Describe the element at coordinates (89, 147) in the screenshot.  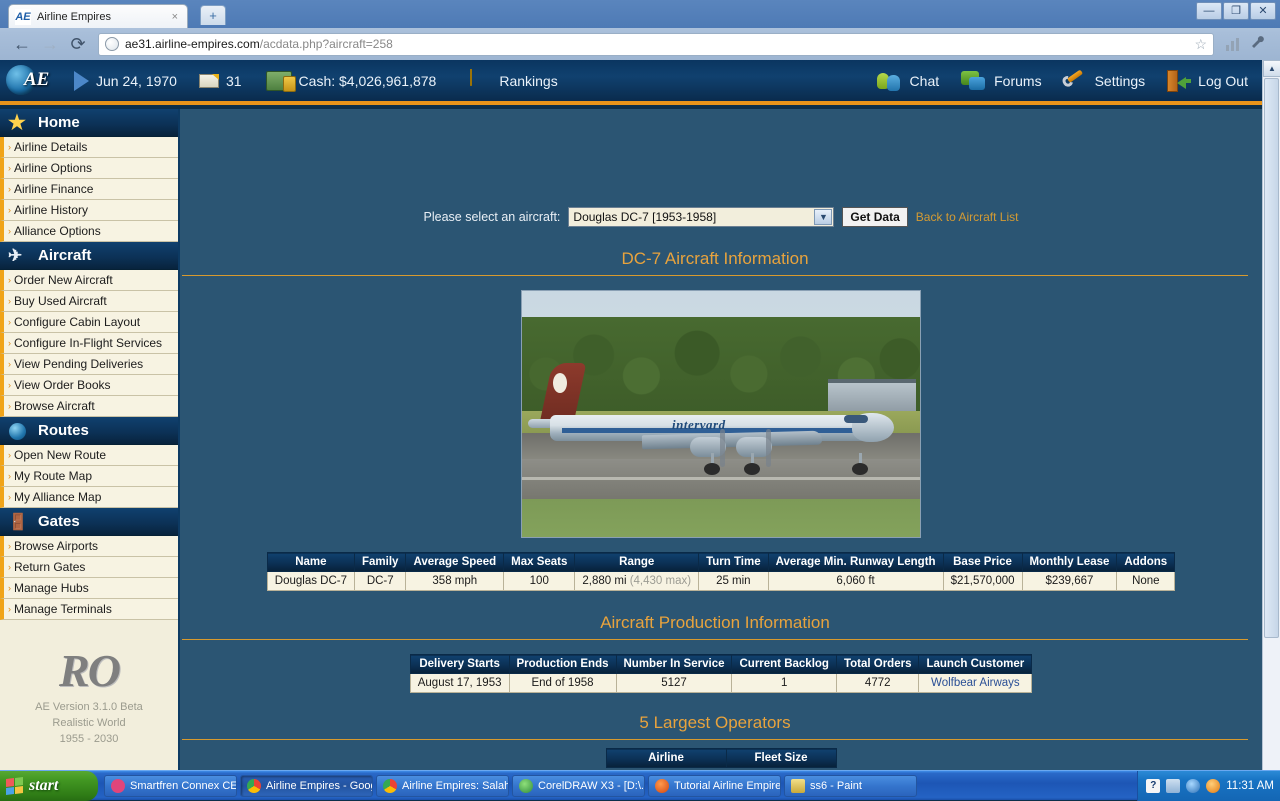
I see `sidebar-item-airline-details: ›Airline Details` at that location.